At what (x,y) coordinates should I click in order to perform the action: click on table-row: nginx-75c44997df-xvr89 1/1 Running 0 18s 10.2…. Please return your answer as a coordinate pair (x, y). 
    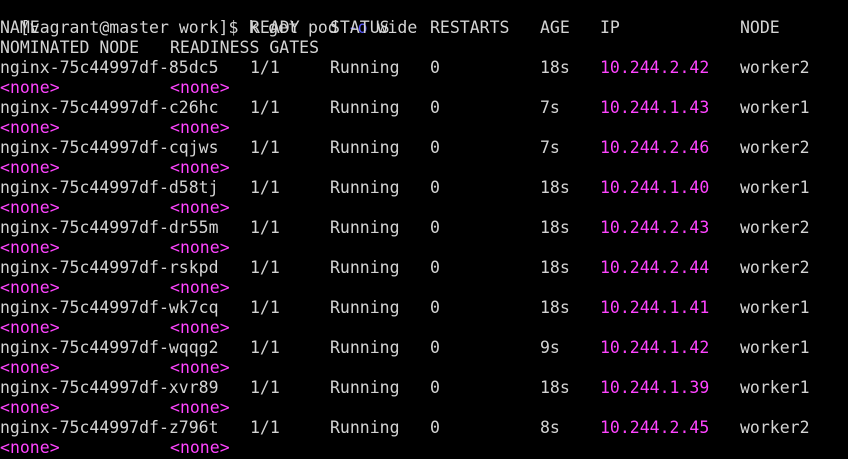
    Looking at the image, I should click on (424, 388).